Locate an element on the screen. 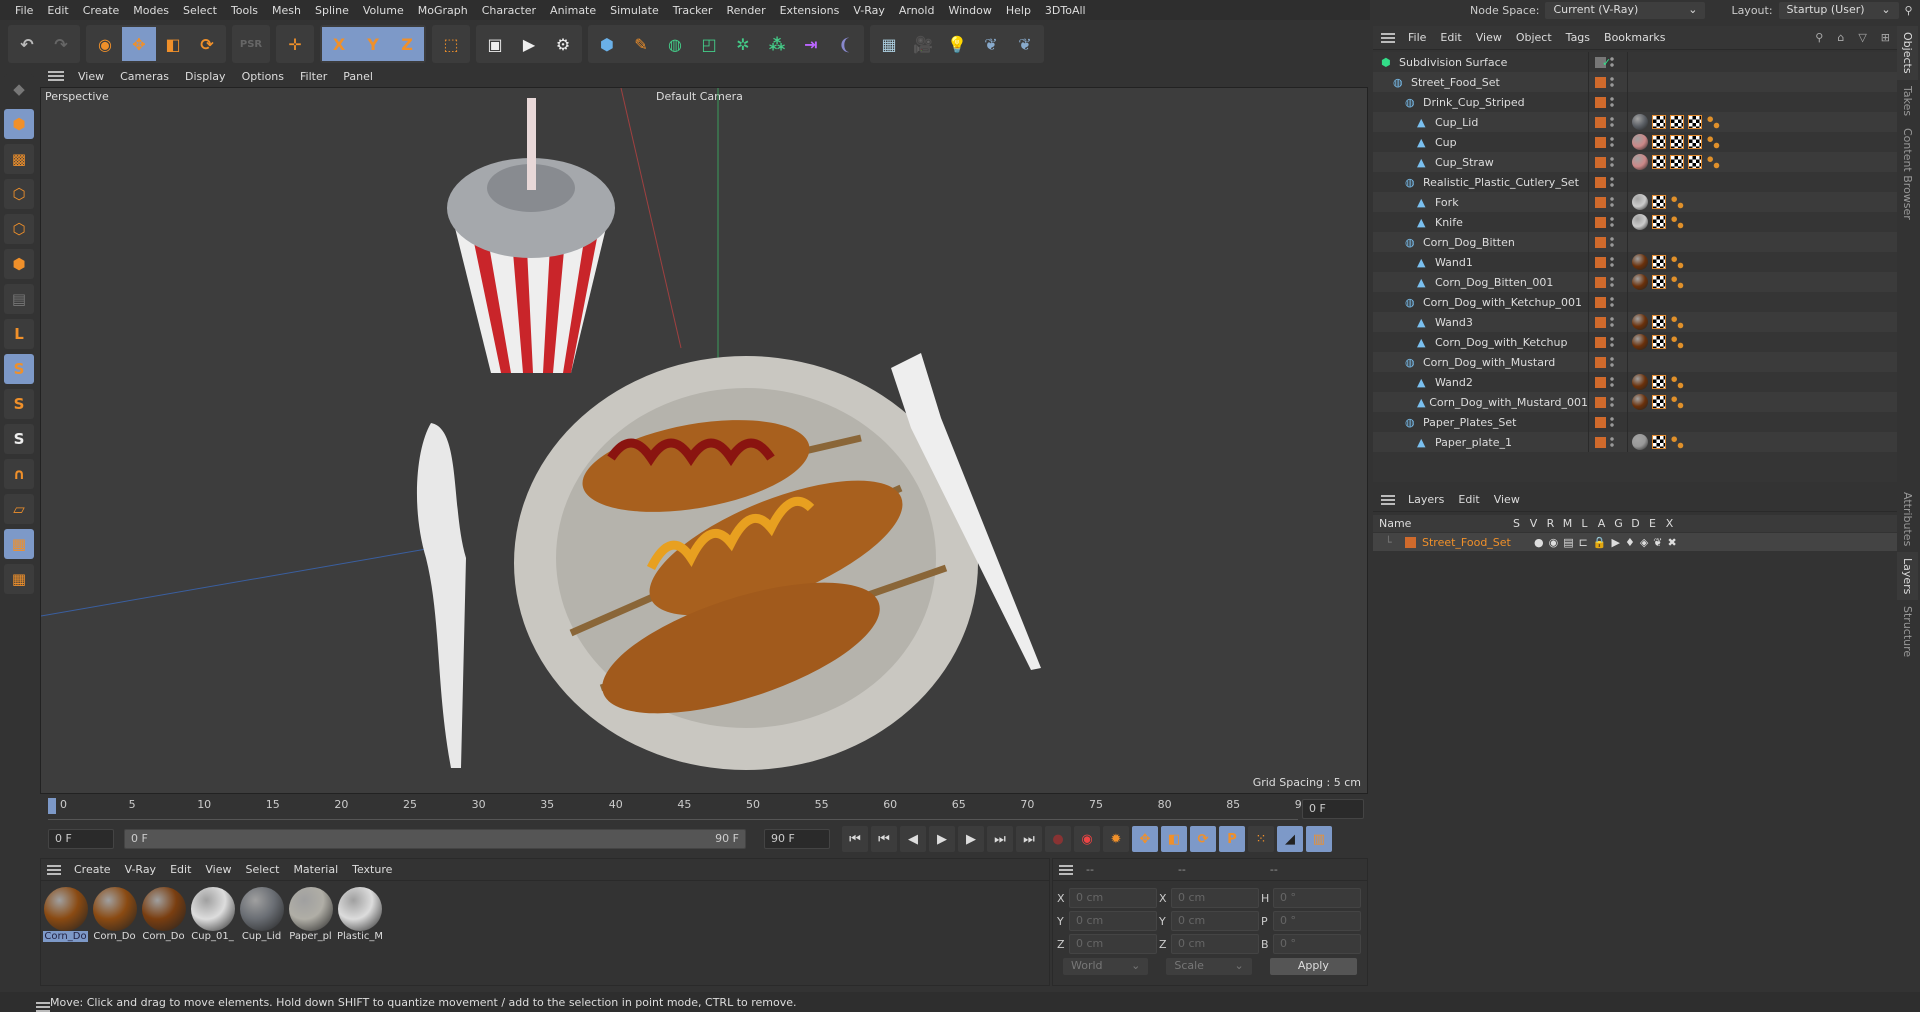 This screenshot has width=1920, height=1012. autokey-icon: ◉ is located at coordinates (1087, 839).